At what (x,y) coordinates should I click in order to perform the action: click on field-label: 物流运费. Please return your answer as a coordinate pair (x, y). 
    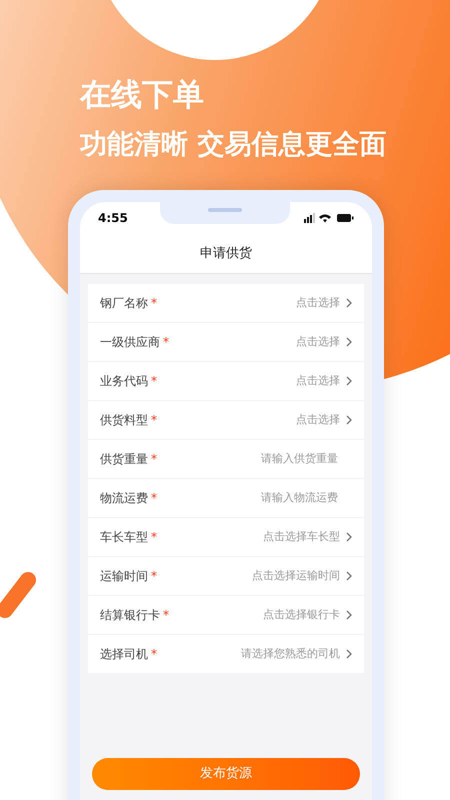
    Looking at the image, I should click on (124, 498).